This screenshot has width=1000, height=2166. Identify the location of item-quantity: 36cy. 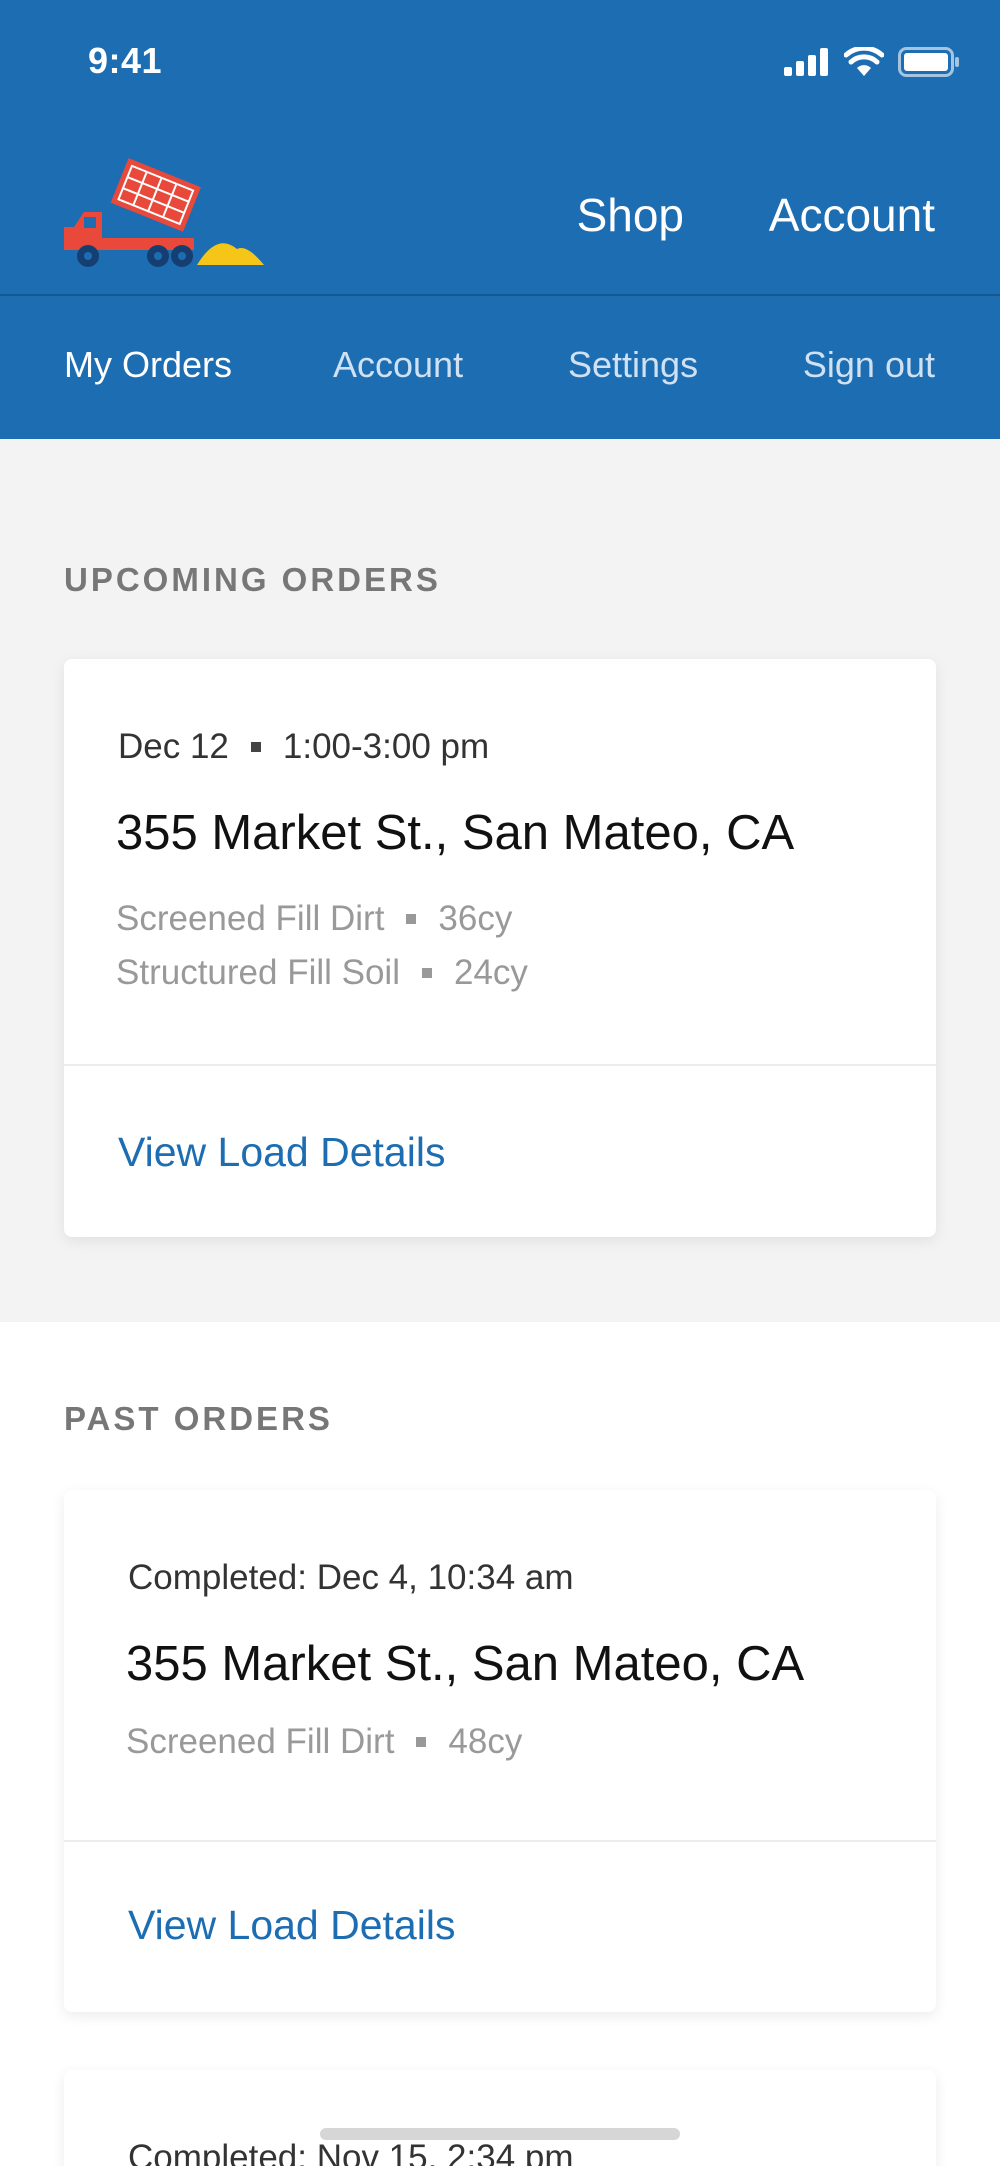
(475, 918).